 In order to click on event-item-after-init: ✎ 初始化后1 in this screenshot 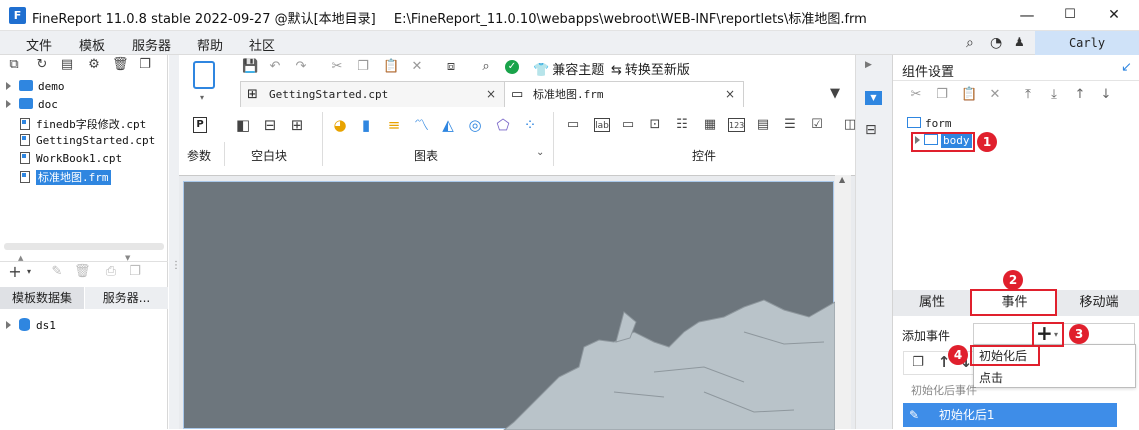, I will do `click(1010, 415)`.